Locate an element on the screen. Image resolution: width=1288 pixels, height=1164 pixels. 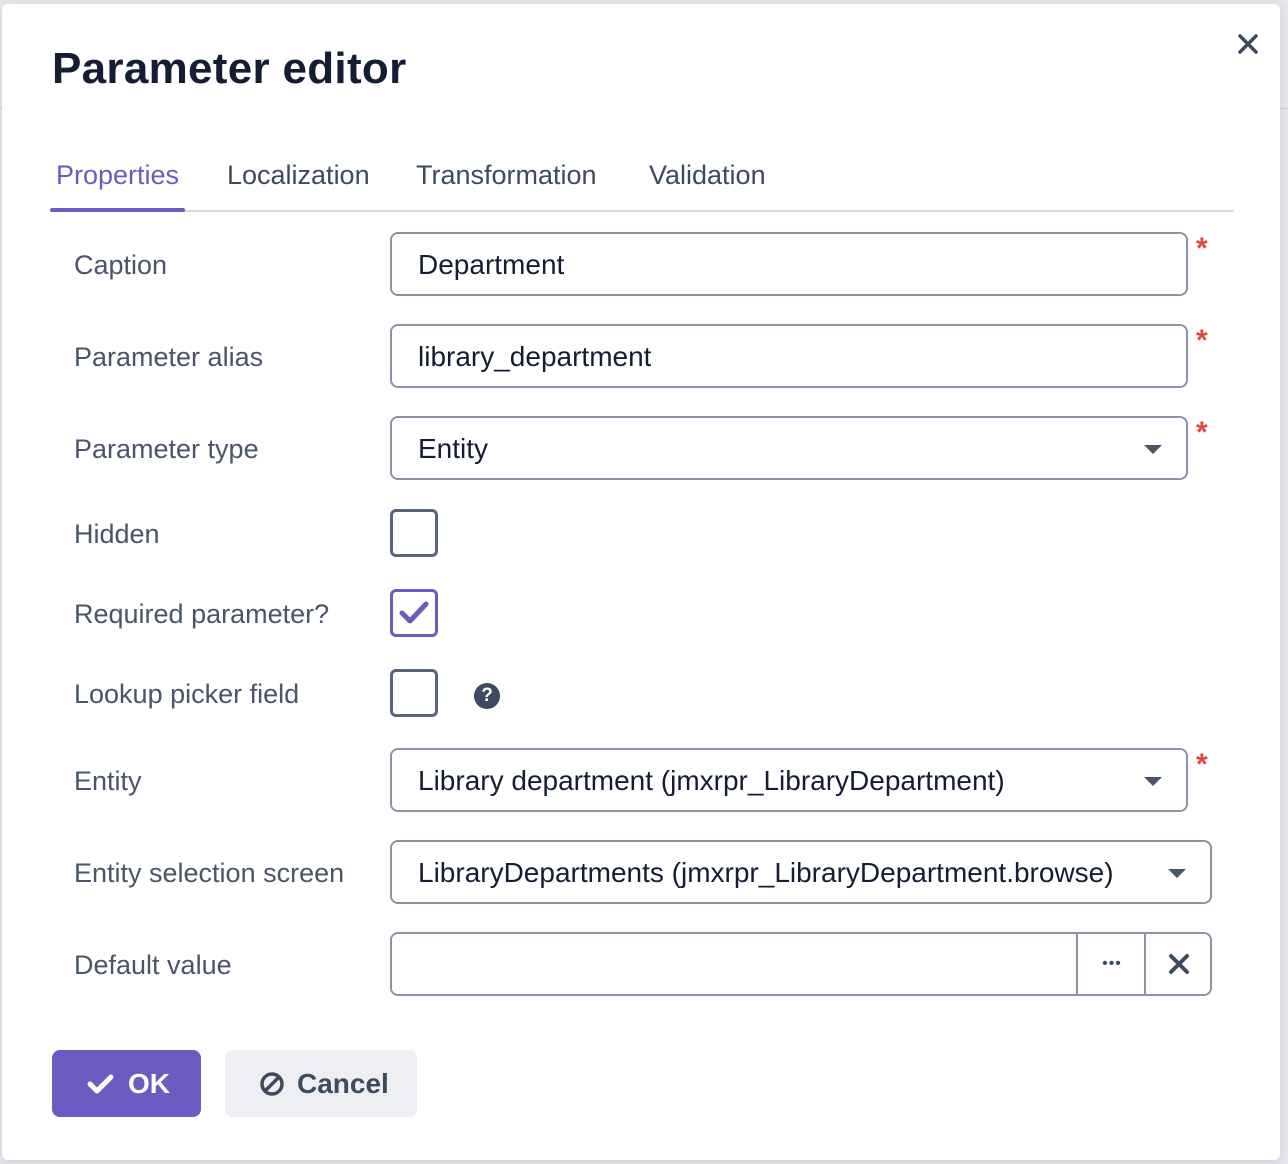
ok-button: OK is located at coordinates (126, 1083).